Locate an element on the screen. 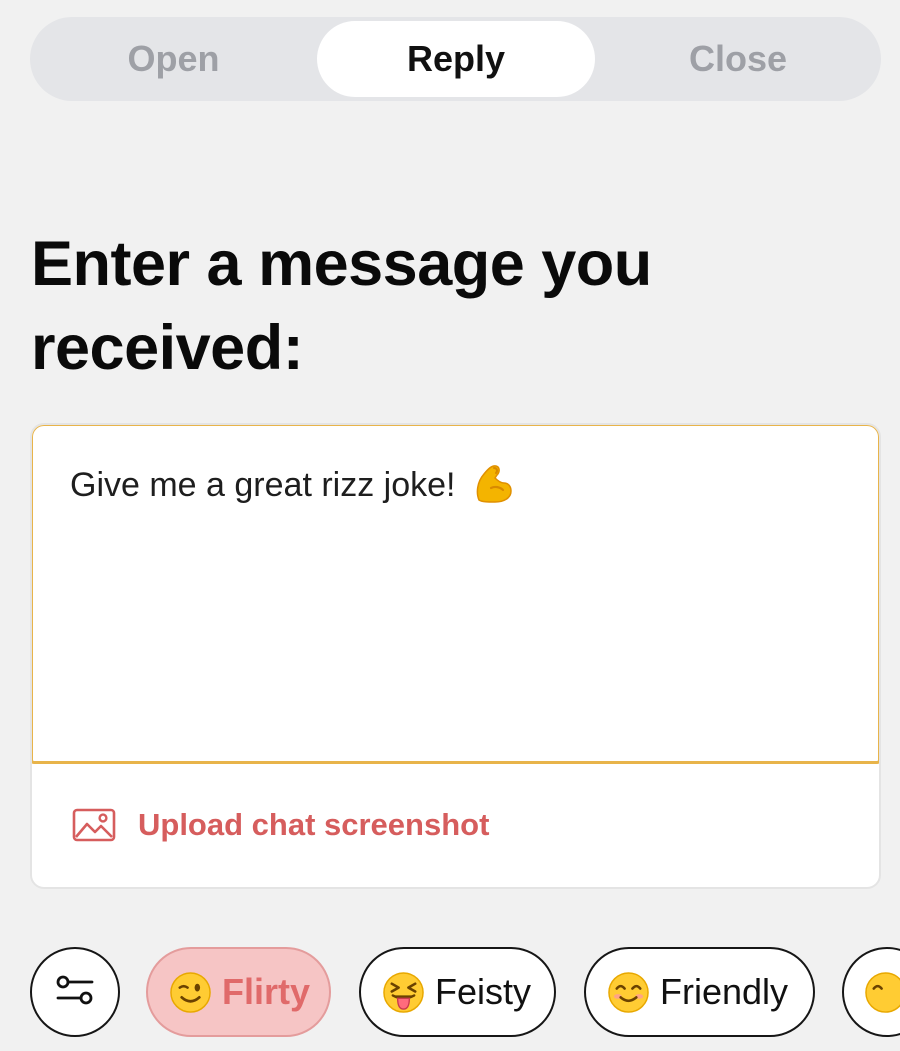 The image size is (900, 1051). tone-settings-button is located at coordinates (75, 992).